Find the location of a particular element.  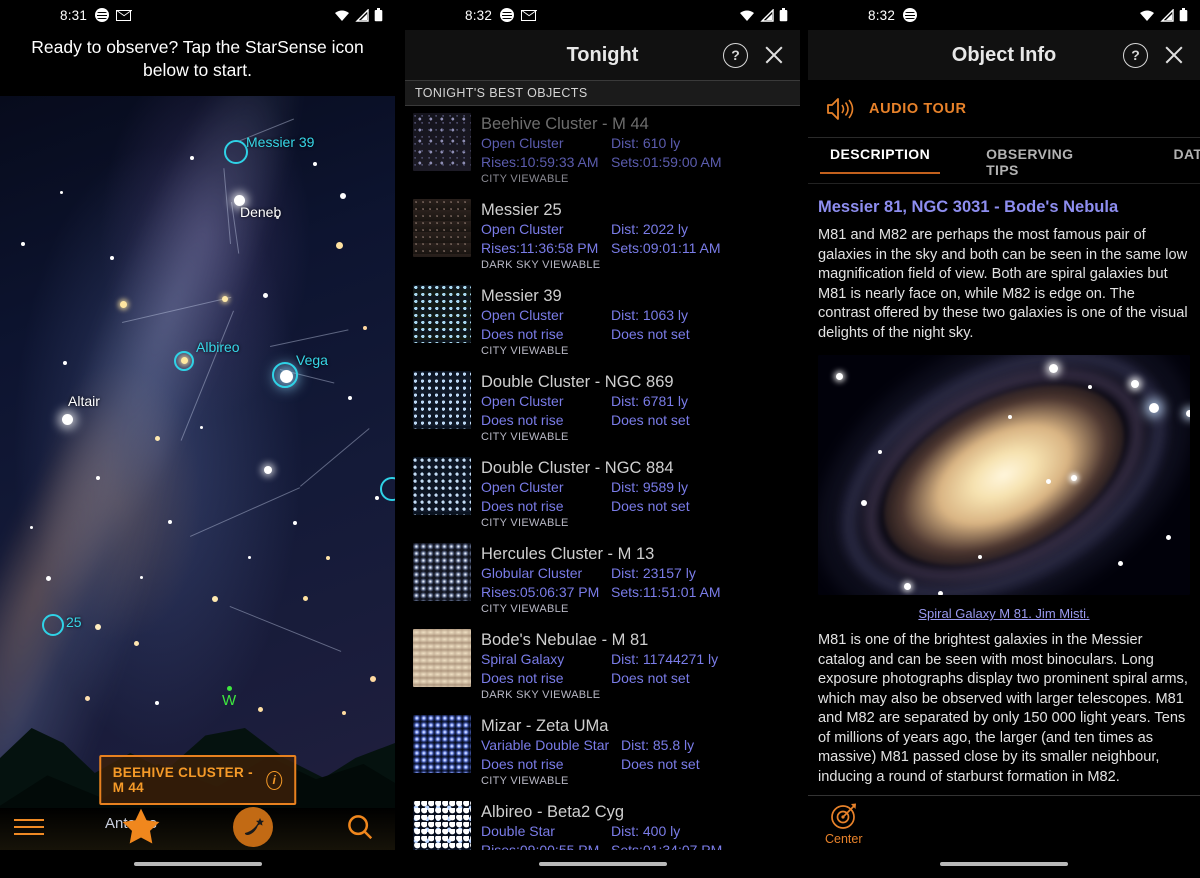

battery-icon is located at coordinates (783, 15).